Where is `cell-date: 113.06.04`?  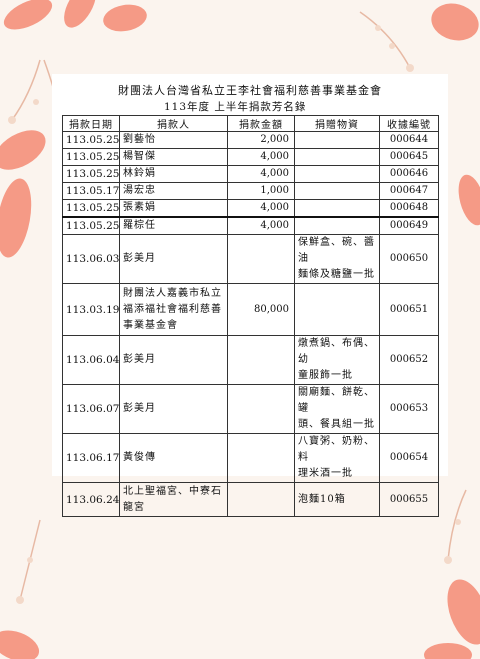 cell-date: 113.06.04 is located at coordinates (91, 360).